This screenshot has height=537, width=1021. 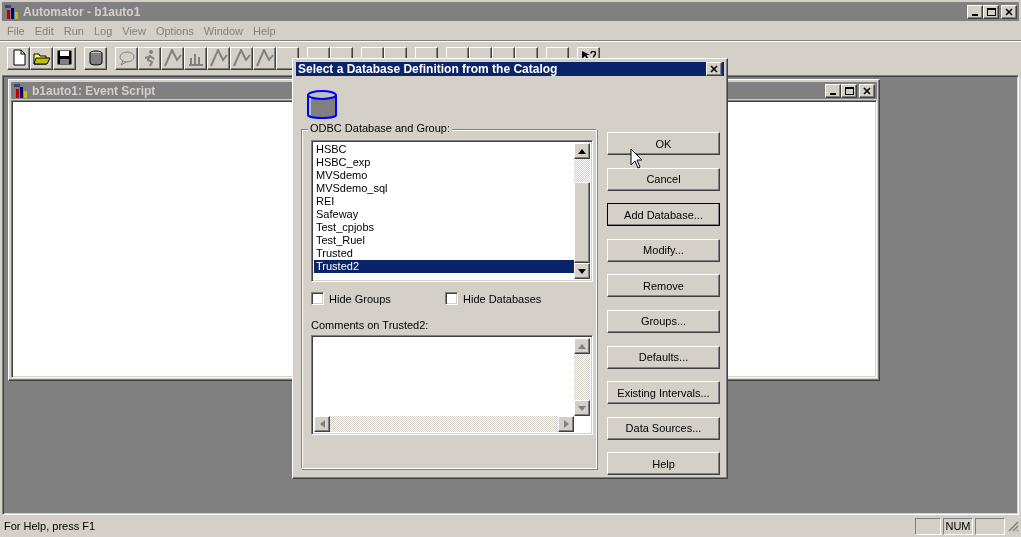 What do you see at coordinates (94, 90) in the screenshot?
I see `child-window-title: b1auto1: Event Script` at bounding box center [94, 90].